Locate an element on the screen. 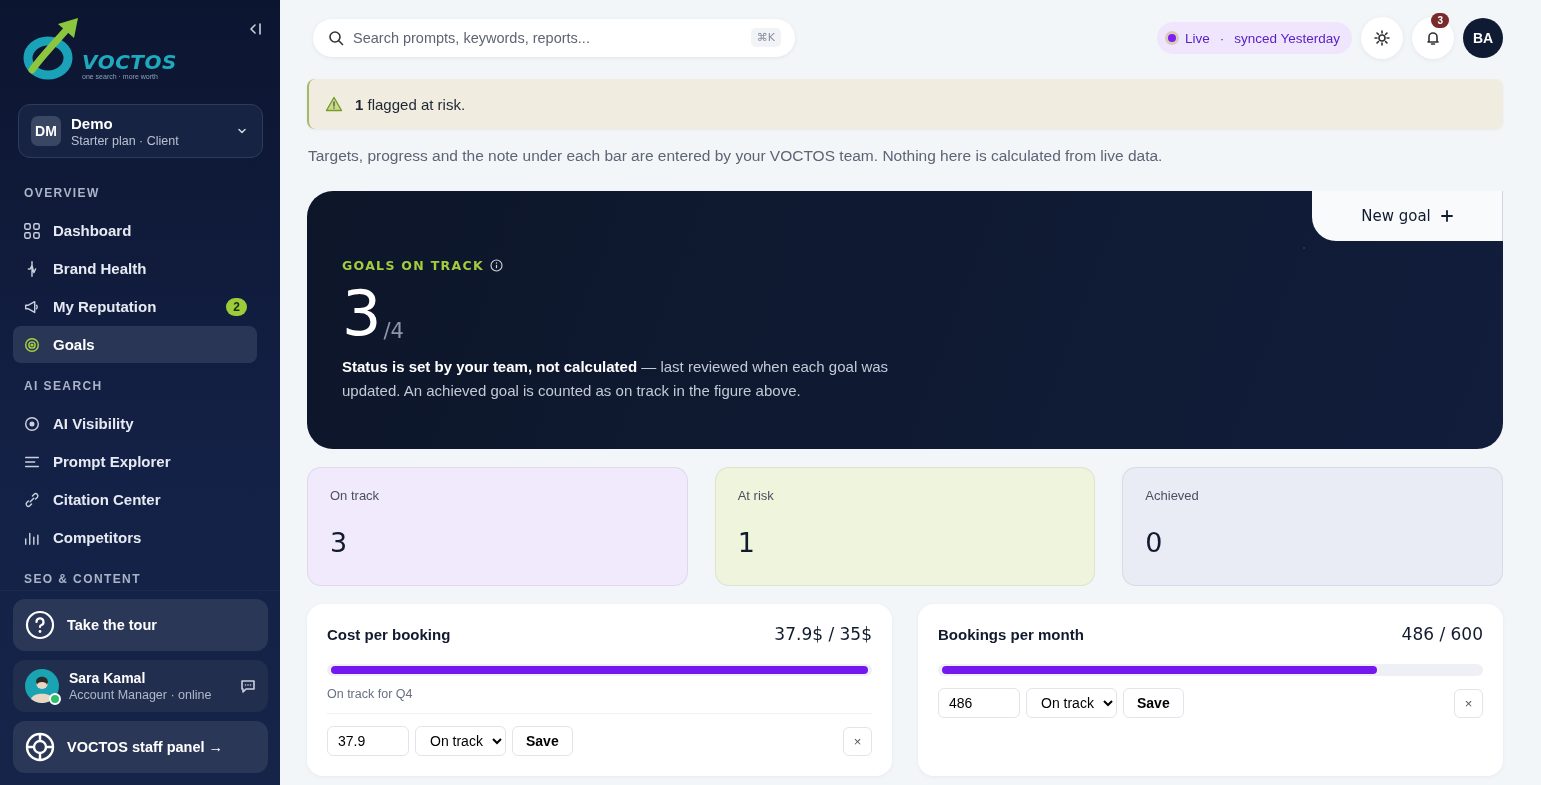 This screenshot has width=1541, height=785. goal-title: Cost per booking is located at coordinates (389, 634).